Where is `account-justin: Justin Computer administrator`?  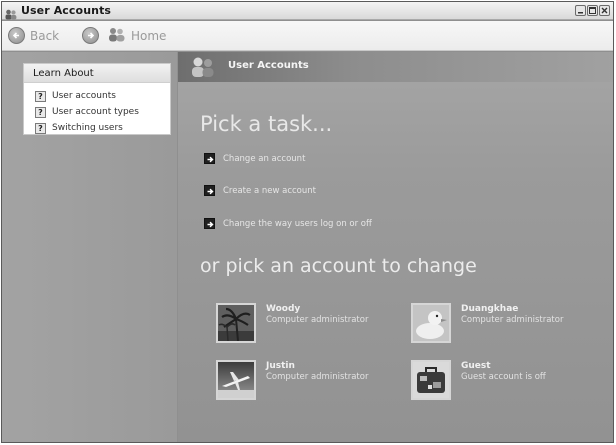
account-justin: Justin Computer administrator is located at coordinates (301, 382).